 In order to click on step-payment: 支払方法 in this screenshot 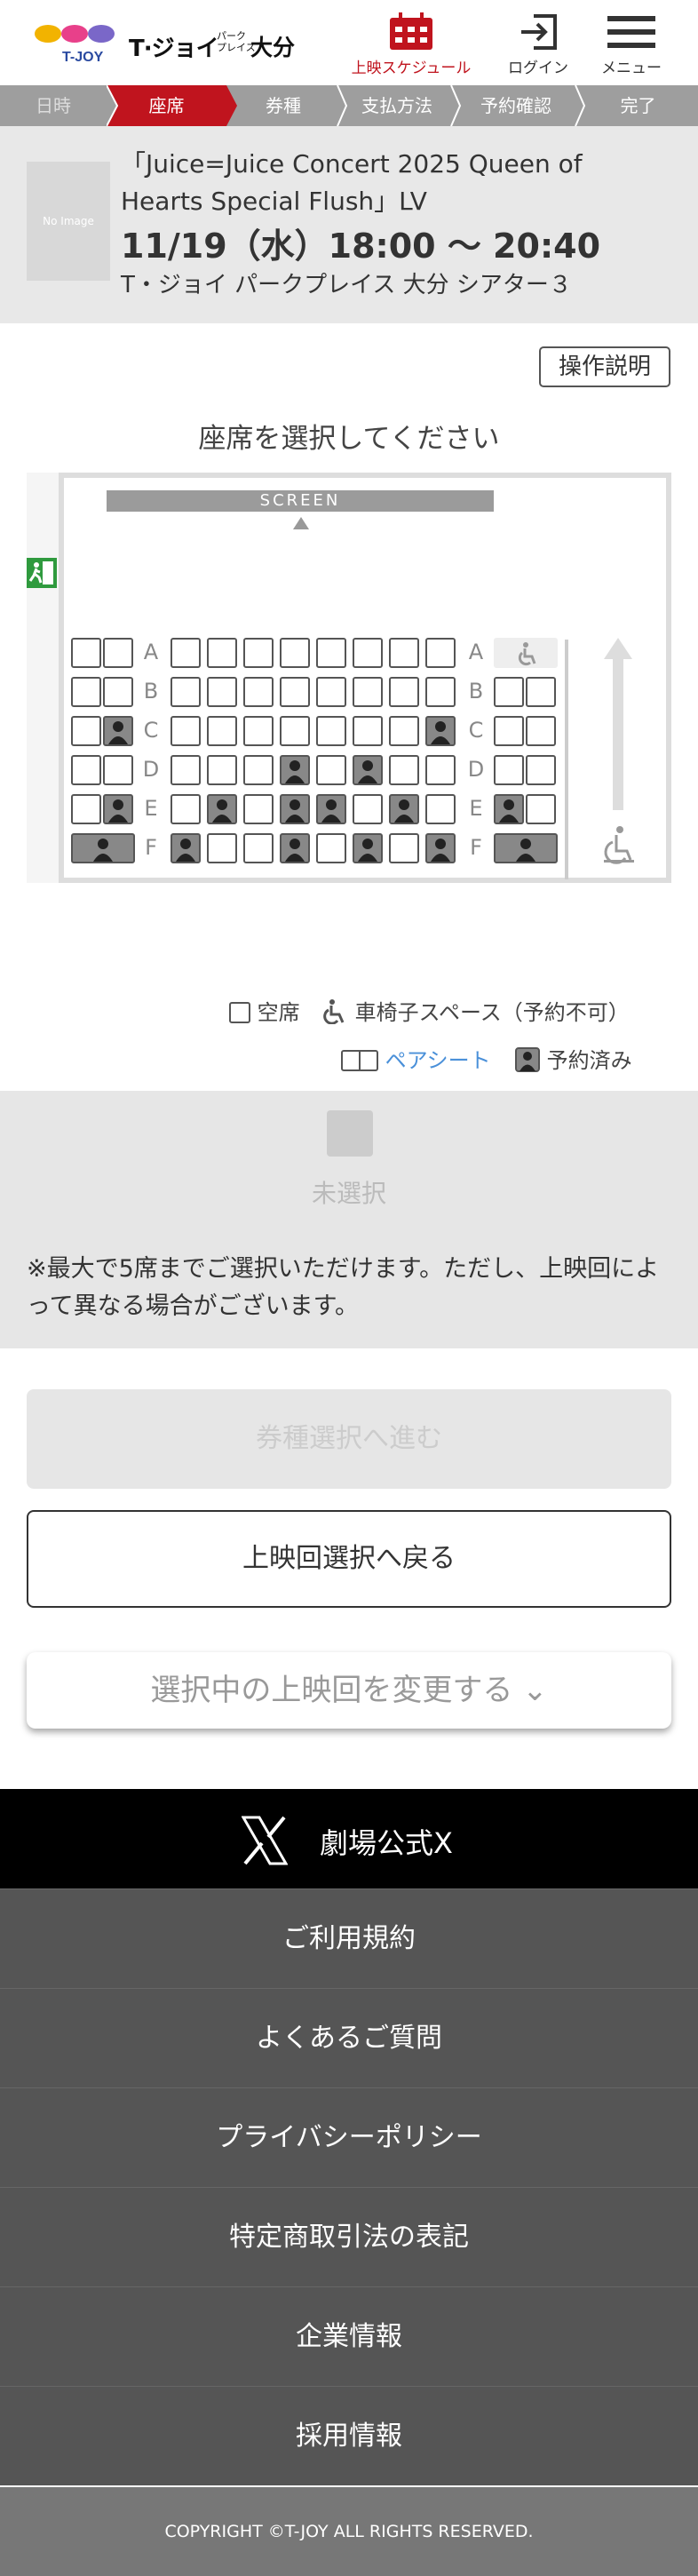, I will do `click(396, 105)`.